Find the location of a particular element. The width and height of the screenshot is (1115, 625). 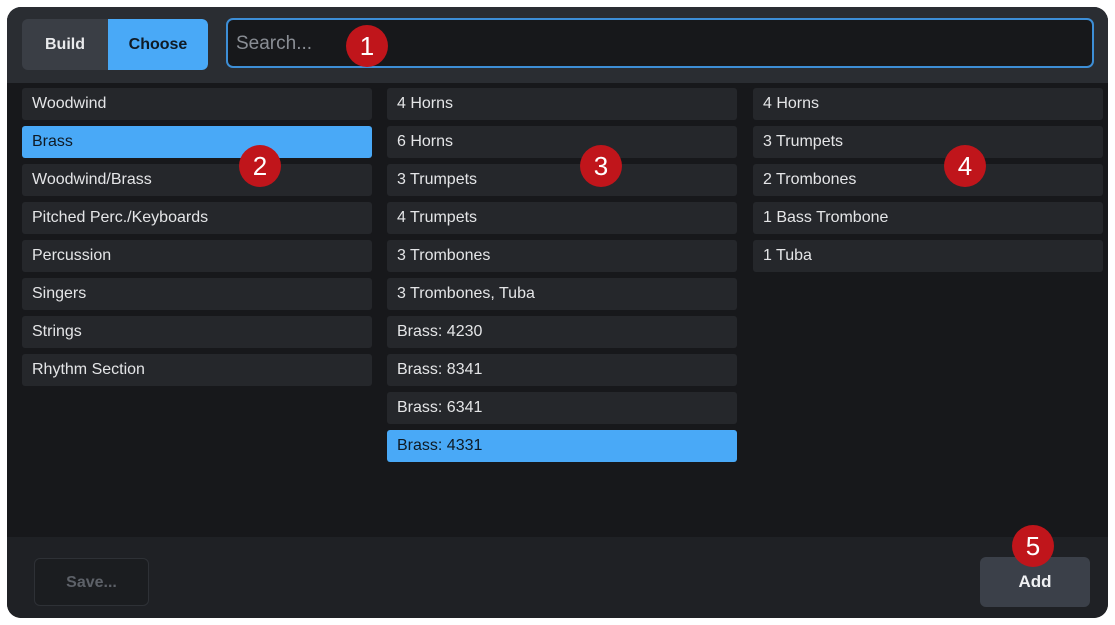

contents-item: 4 Horns is located at coordinates (928, 104).